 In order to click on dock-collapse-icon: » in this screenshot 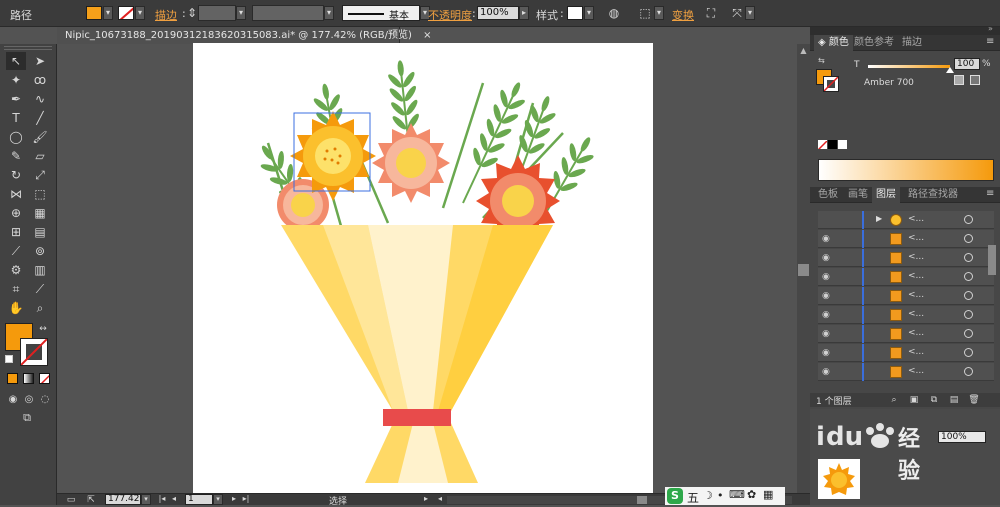, I will do `click(990, 28)`.